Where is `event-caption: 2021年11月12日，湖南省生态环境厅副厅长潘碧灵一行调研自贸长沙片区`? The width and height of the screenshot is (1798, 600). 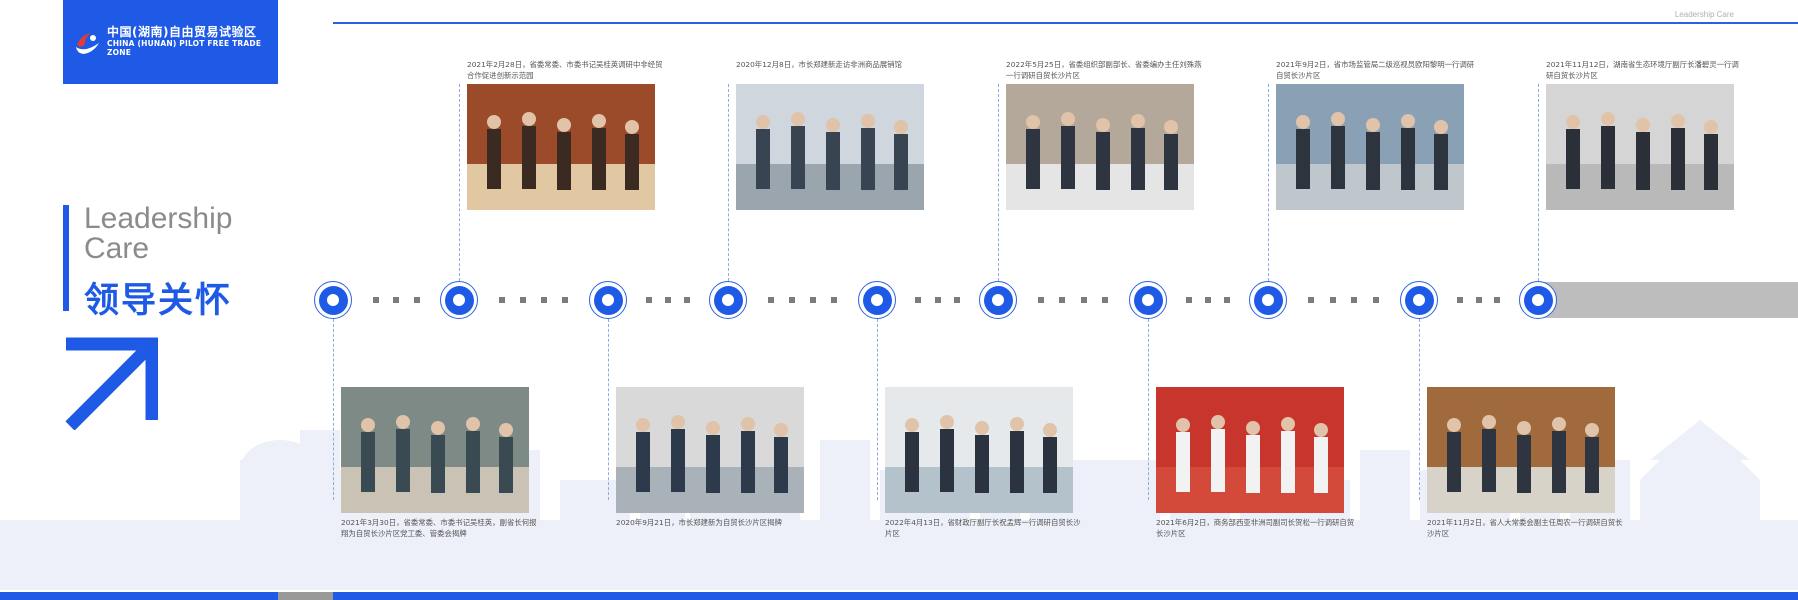 event-caption: 2021年11月12日，湖南省生态环境厅副厅长潘碧灵一行调研自贸长沙片区 is located at coordinates (1642, 70).